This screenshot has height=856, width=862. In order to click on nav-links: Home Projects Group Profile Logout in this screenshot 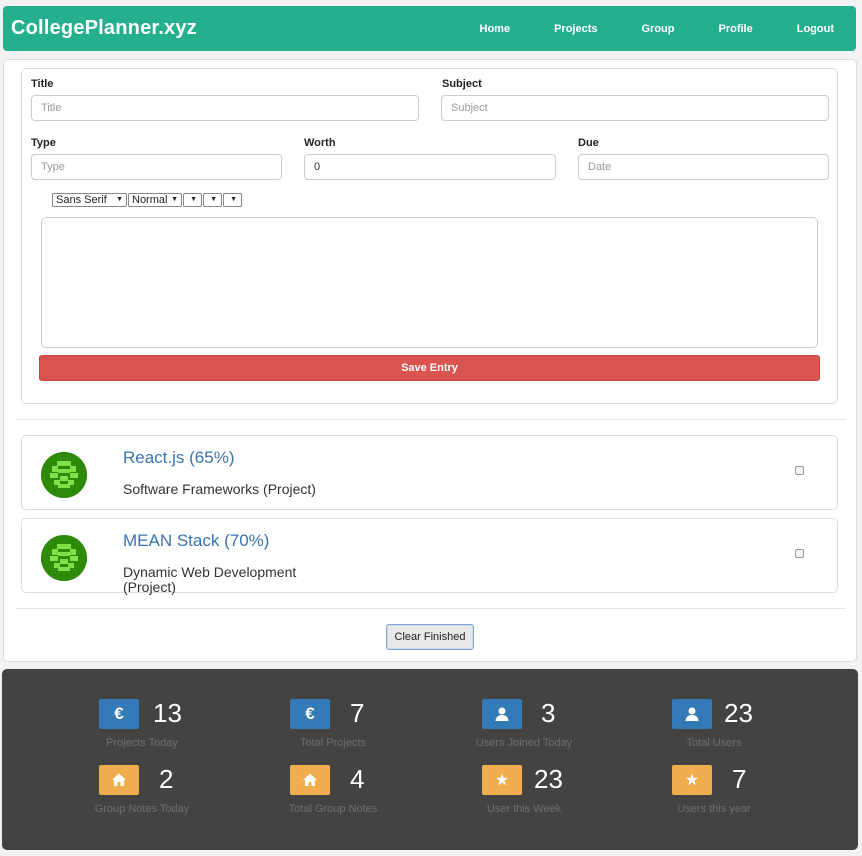, I will do `click(656, 28)`.